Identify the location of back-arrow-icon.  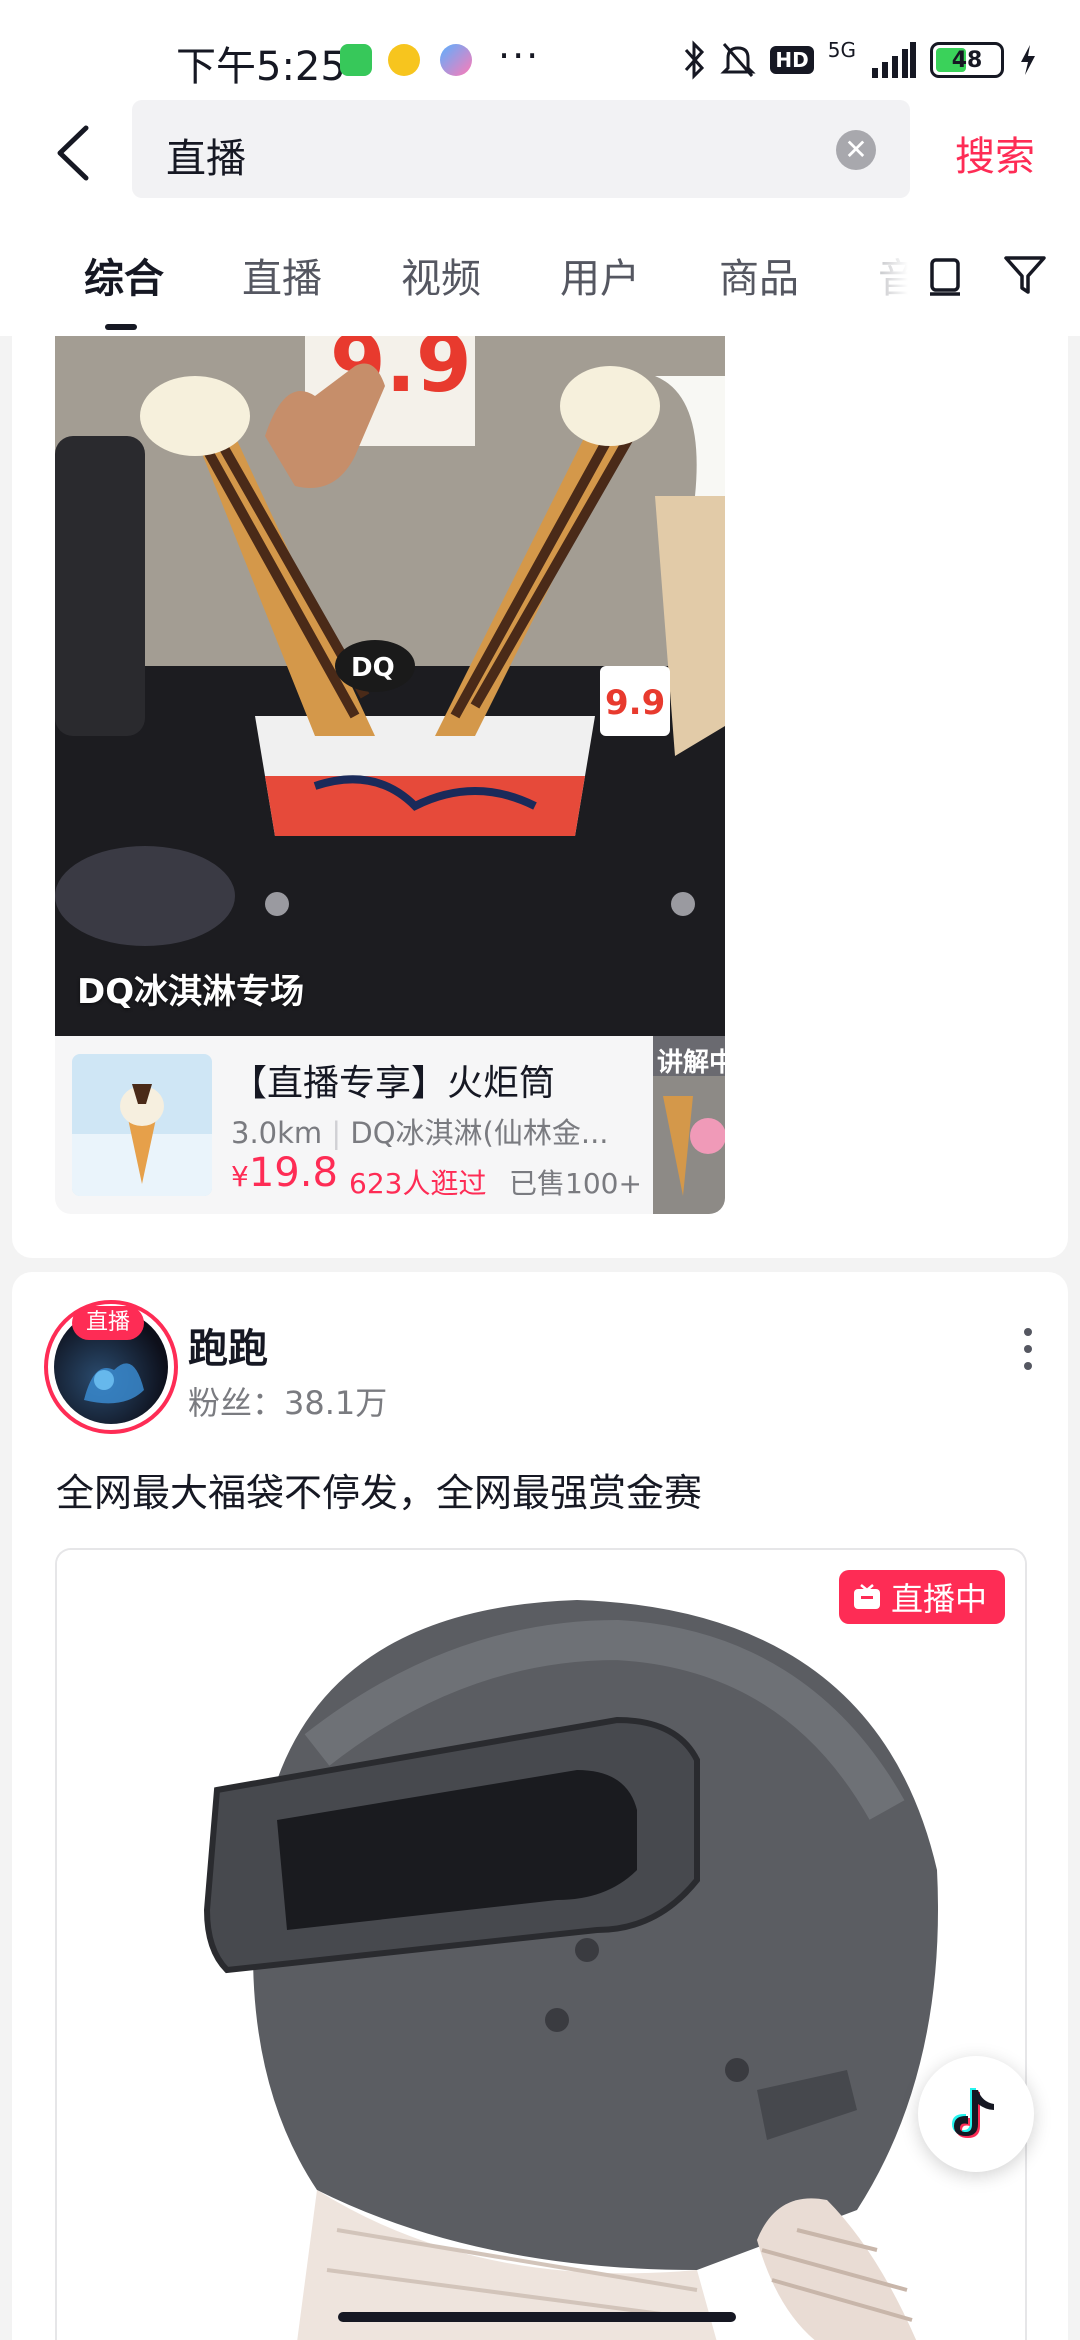
(78, 153).